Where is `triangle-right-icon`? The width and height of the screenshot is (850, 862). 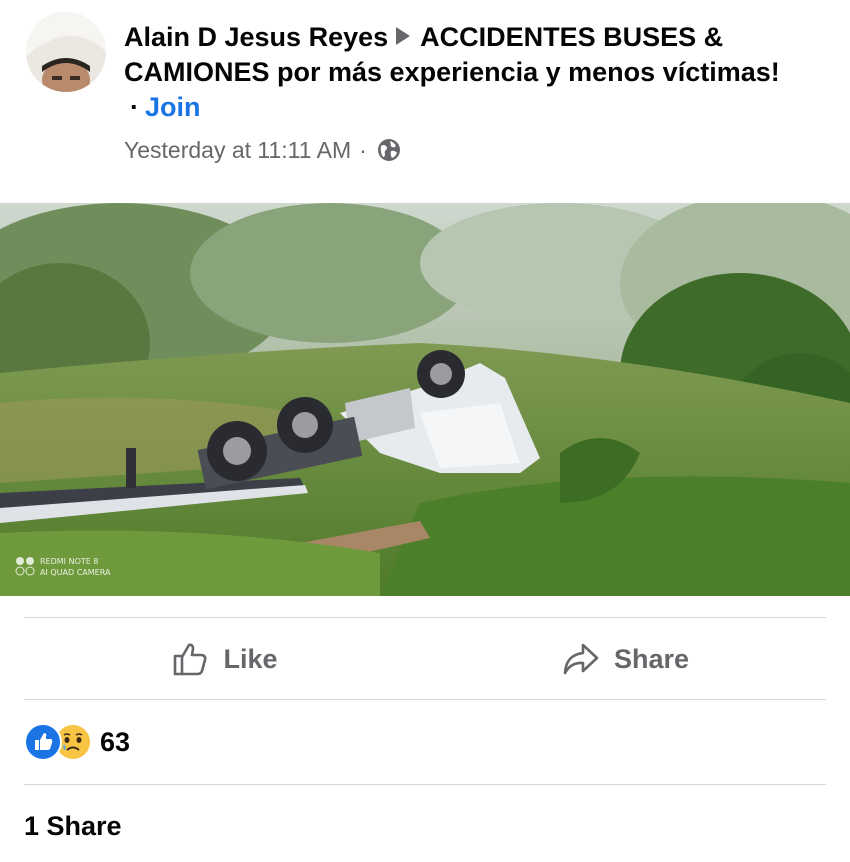 triangle-right-icon is located at coordinates (403, 36).